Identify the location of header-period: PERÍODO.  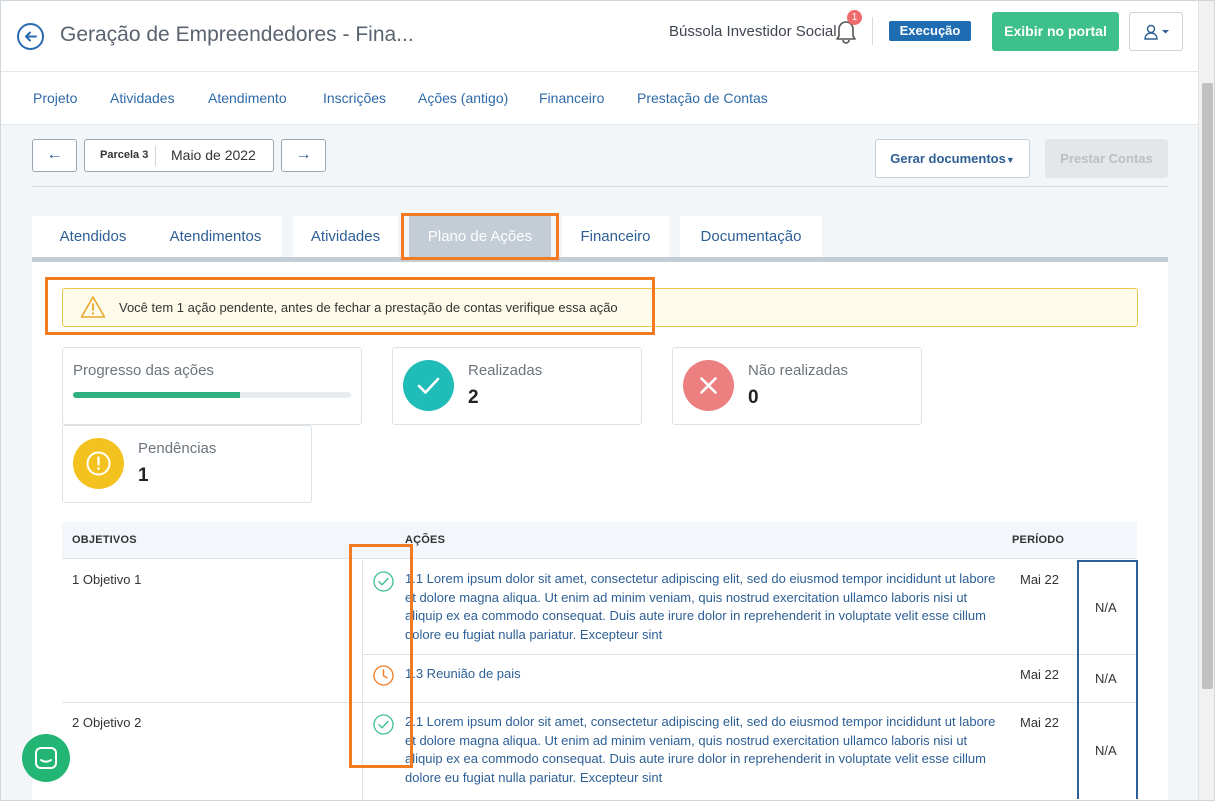
(1038, 540).